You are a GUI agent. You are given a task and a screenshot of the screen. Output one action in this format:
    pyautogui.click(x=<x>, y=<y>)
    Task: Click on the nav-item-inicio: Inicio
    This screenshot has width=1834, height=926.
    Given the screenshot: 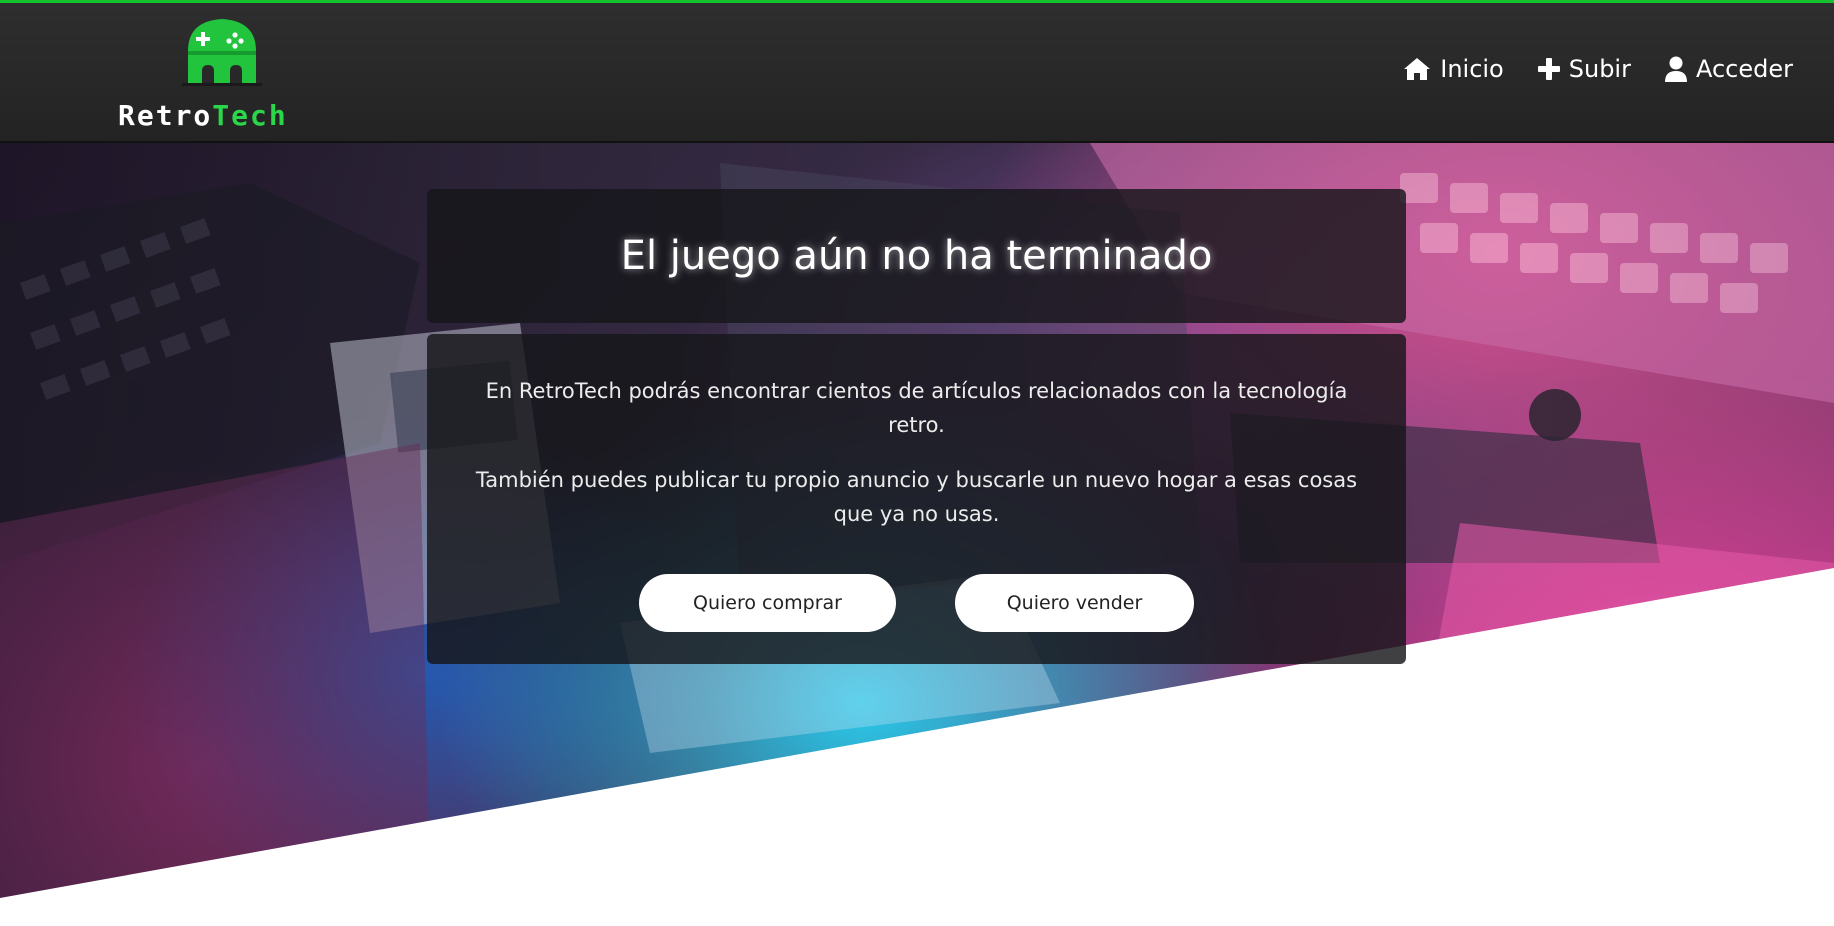 What is the action you would take?
    pyautogui.click(x=1453, y=69)
    